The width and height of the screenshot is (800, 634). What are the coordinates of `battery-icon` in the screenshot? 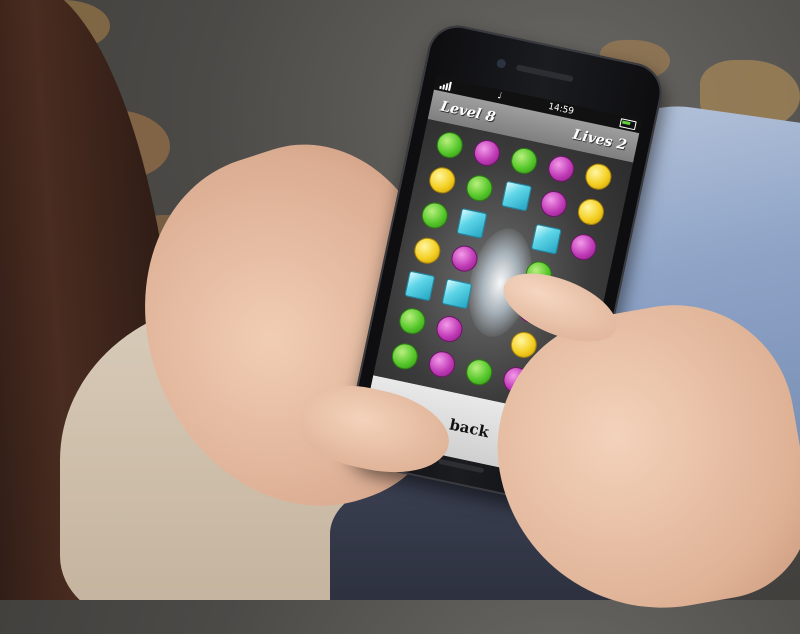 It's located at (628, 123).